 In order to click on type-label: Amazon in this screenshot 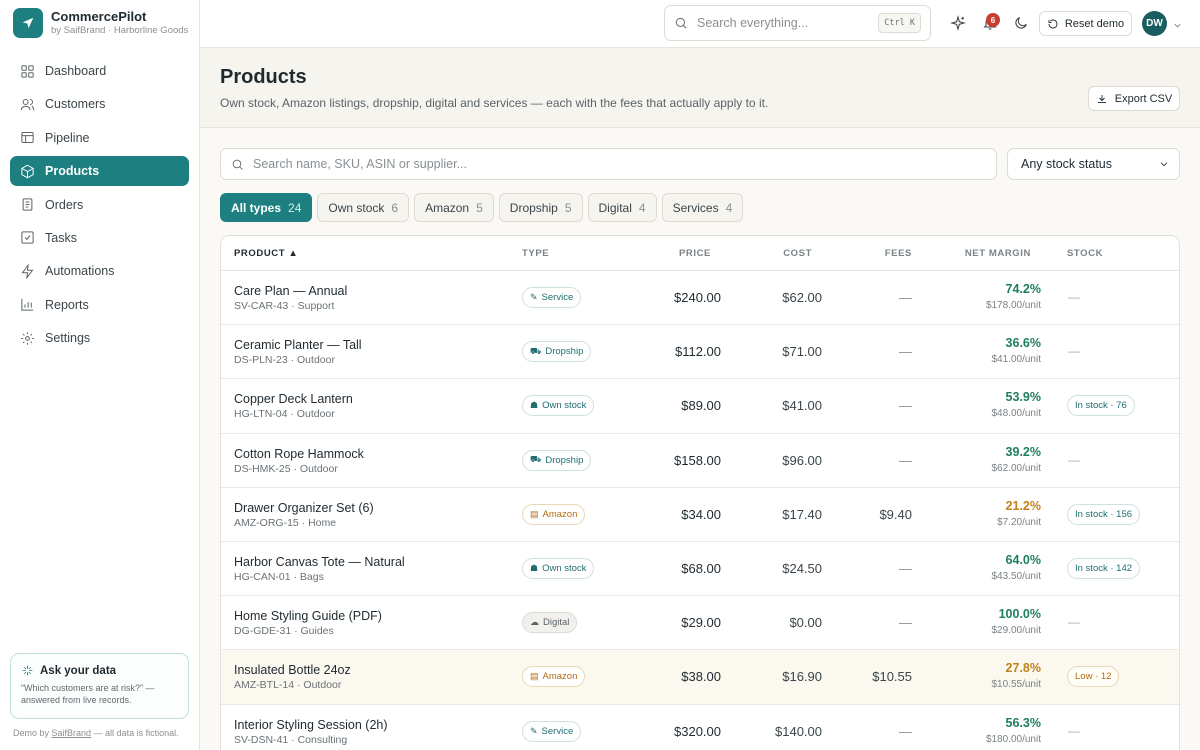, I will do `click(560, 514)`.